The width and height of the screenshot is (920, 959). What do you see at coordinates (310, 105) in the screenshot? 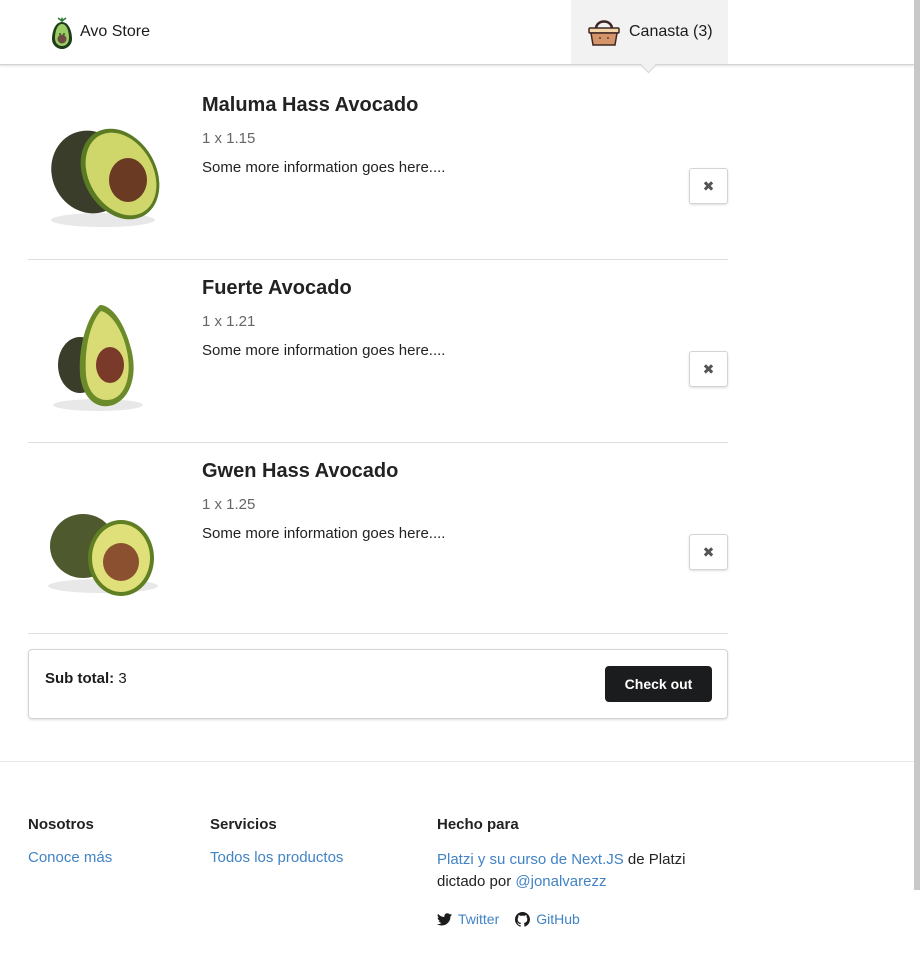
I see `product-name: Maluma Hass Avocado` at bounding box center [310, 105].